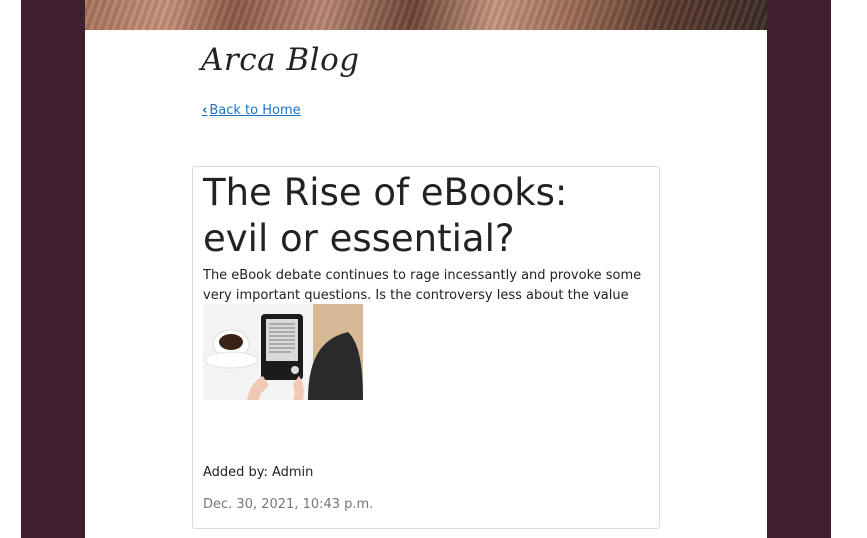 The width and height of the screenshot is (867, 538). I want to click on header-banner-image, so click(426, 15).